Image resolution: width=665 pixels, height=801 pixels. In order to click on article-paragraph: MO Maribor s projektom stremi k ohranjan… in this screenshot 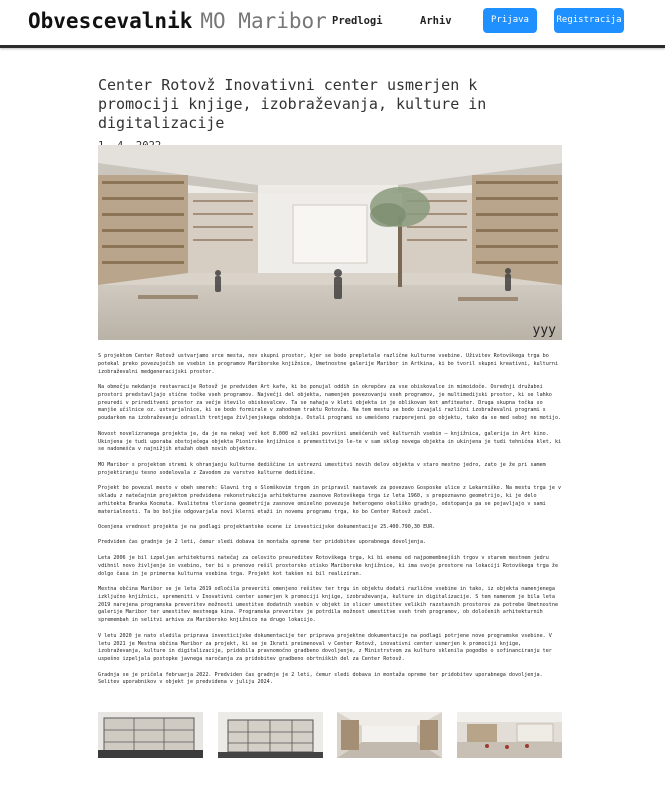, I will do `click(322, 468)`.